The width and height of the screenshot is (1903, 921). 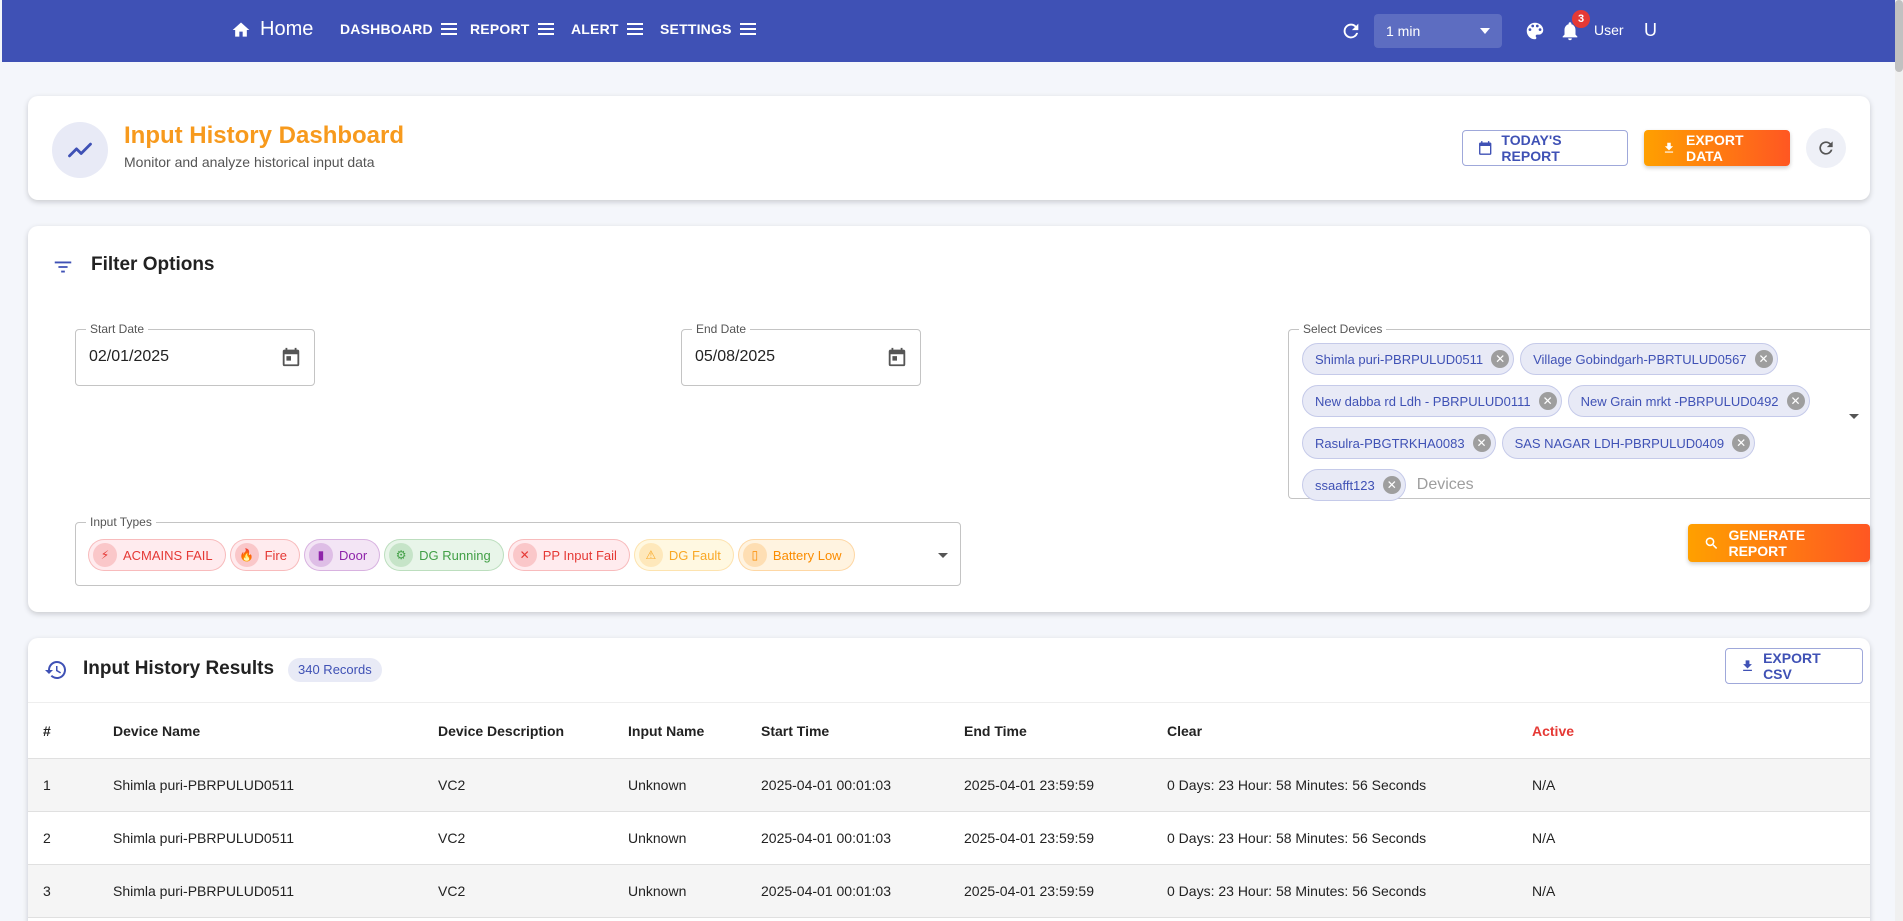 I want to click on column-header: Clear, so click(x=1349, y=730).